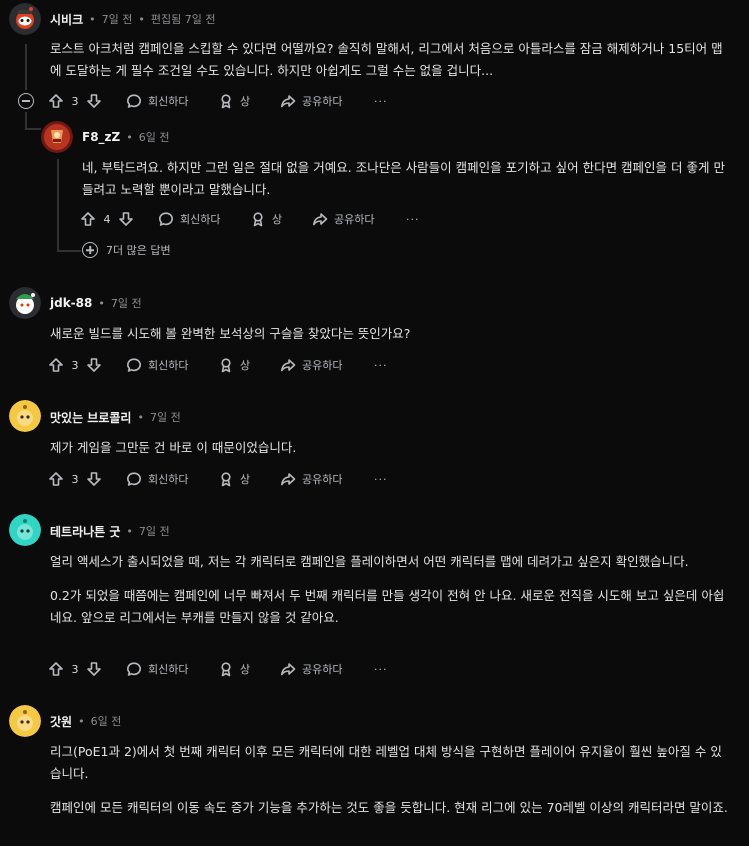  I want to click on author-name: 시비크, so click(66, 19).